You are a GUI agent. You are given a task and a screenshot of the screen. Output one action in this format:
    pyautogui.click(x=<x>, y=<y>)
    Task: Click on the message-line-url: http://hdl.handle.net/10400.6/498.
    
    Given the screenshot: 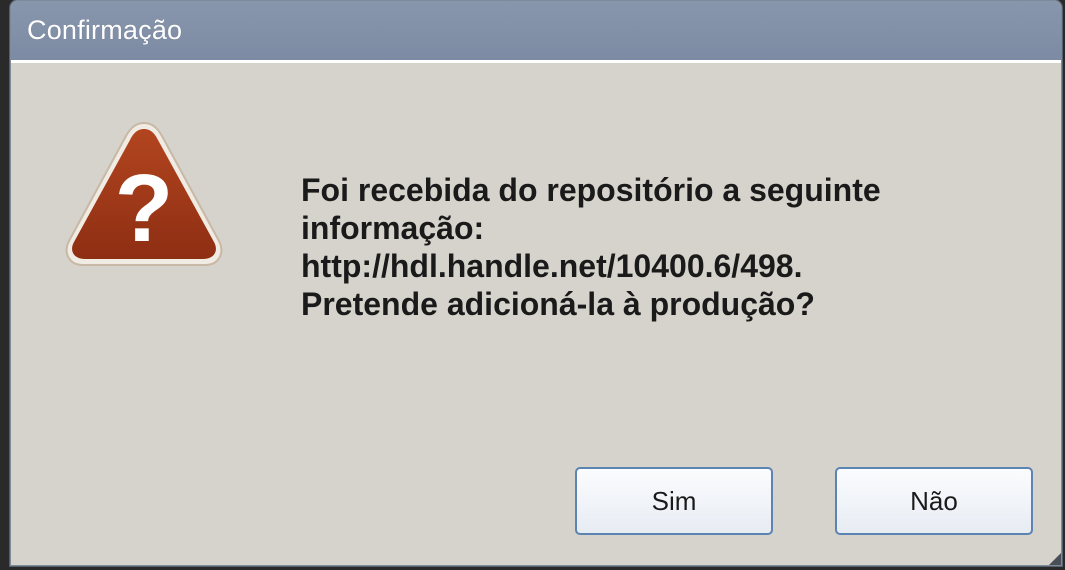 What is the action you would take?
    pyautogui.click(x=552, y=266)
    